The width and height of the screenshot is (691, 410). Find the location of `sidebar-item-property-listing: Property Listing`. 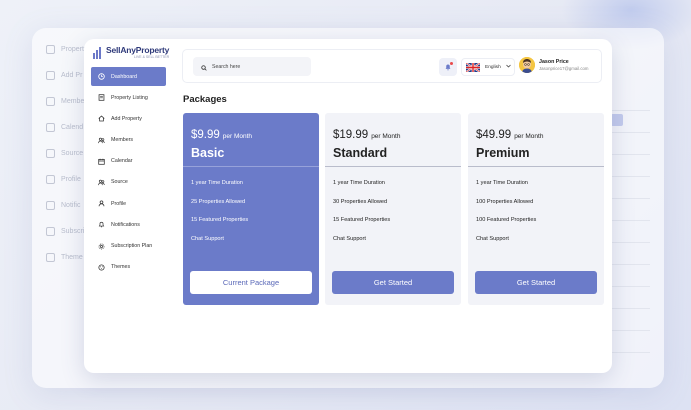

sidebar-item-property-listing: Property Listing is located at coordinates (128, 97).